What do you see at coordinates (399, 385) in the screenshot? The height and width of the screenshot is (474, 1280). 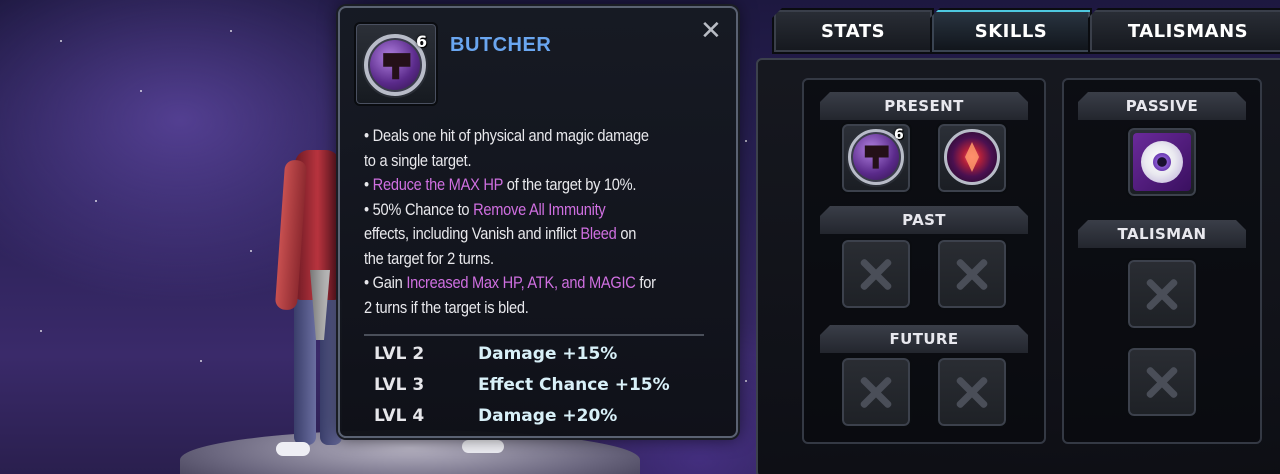 I see `level-label: LVL 3` at bounding box center [399, 385].